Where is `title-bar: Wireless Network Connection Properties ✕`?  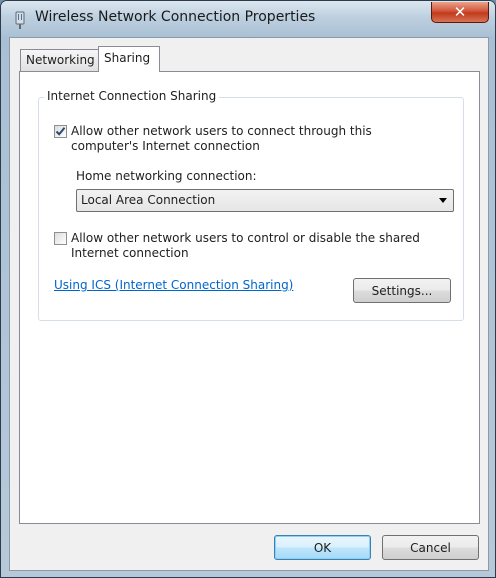
title-bar: Wireless Network Connection Properties ✕ is located at coordinates (248, 19).